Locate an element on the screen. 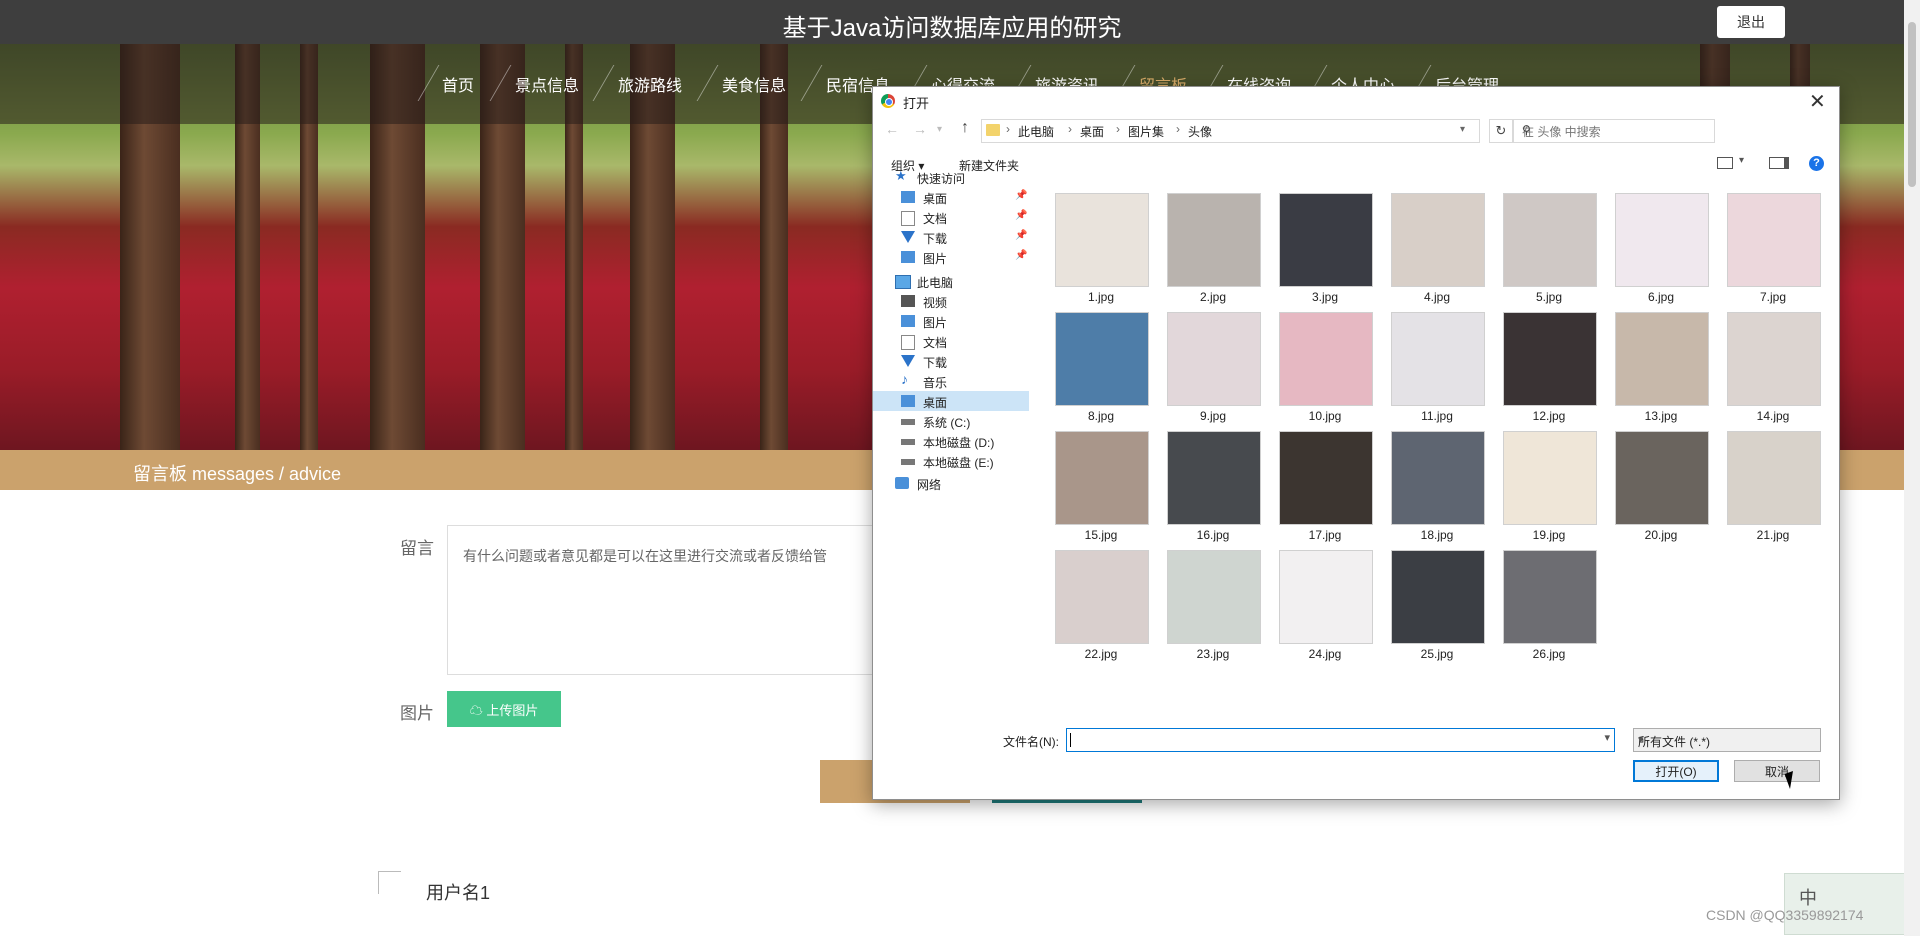 The height and width of the screenshot is (936, 1920). breadcrumb-avatar: 头像 is located at coordinates (1200, 131).